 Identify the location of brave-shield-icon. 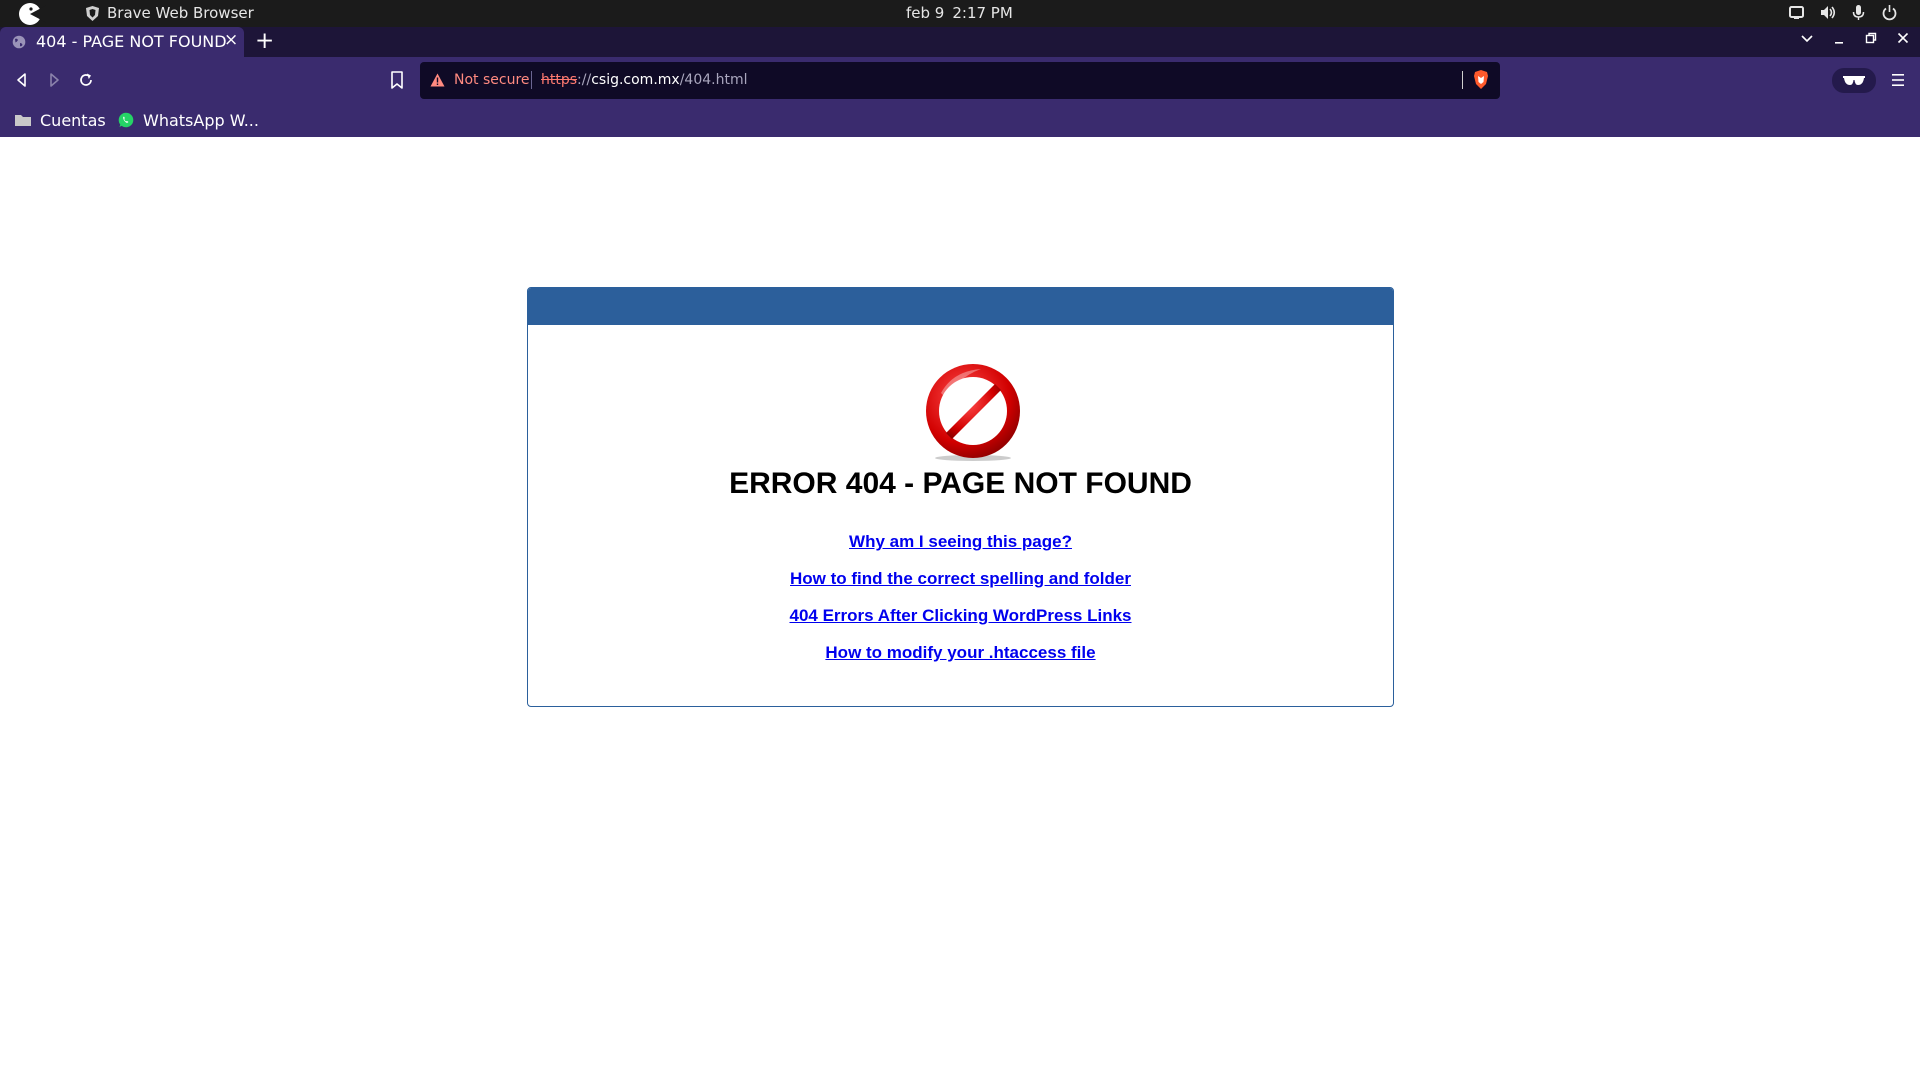
(92, 13).